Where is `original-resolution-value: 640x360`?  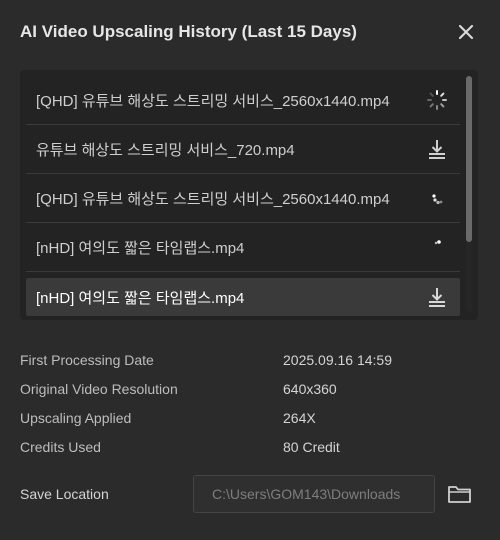 original-resolution-value: 640x360 is located at coordinates (310, 388).